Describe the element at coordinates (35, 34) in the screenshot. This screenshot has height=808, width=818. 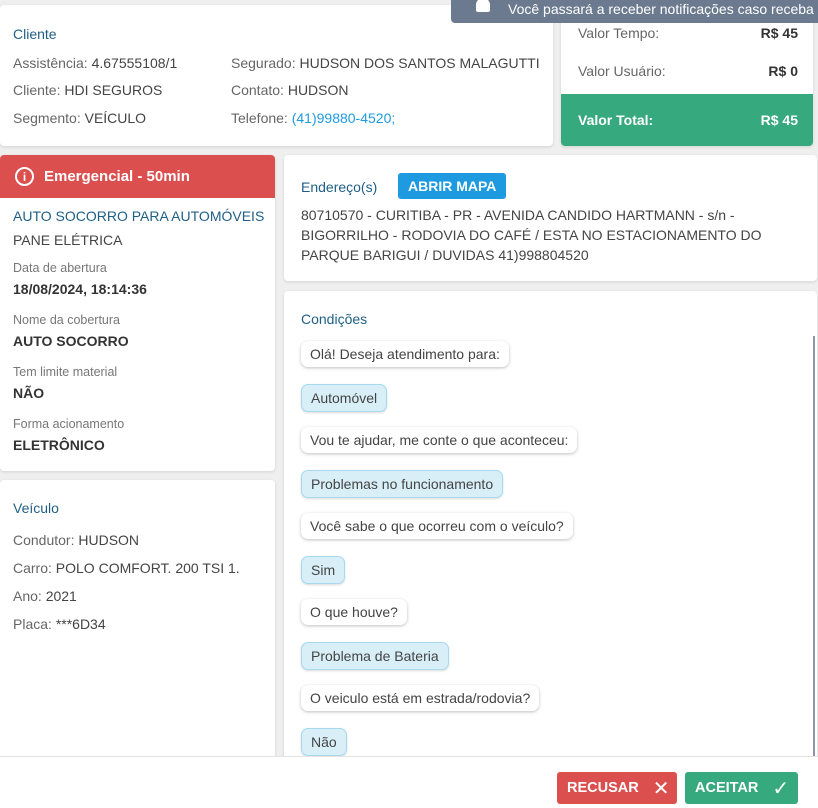
I see `client-title: Cliente` at that location.